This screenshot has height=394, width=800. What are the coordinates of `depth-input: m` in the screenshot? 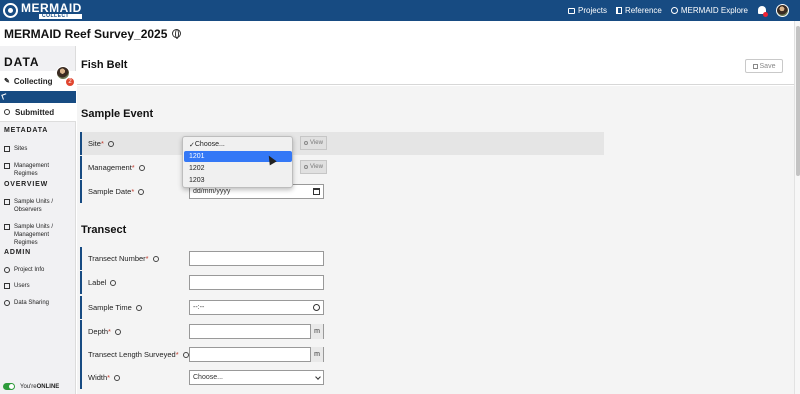 It's located at (256, 331).